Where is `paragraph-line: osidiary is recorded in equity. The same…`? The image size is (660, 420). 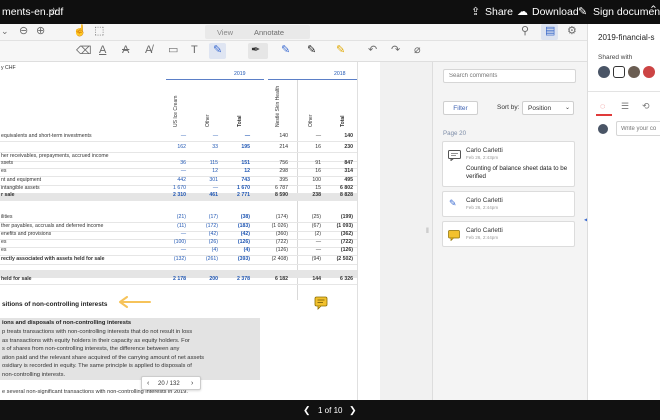 paragraph-line: osidiary is recorded in equity. The same… is located at coordinates (97, 366).